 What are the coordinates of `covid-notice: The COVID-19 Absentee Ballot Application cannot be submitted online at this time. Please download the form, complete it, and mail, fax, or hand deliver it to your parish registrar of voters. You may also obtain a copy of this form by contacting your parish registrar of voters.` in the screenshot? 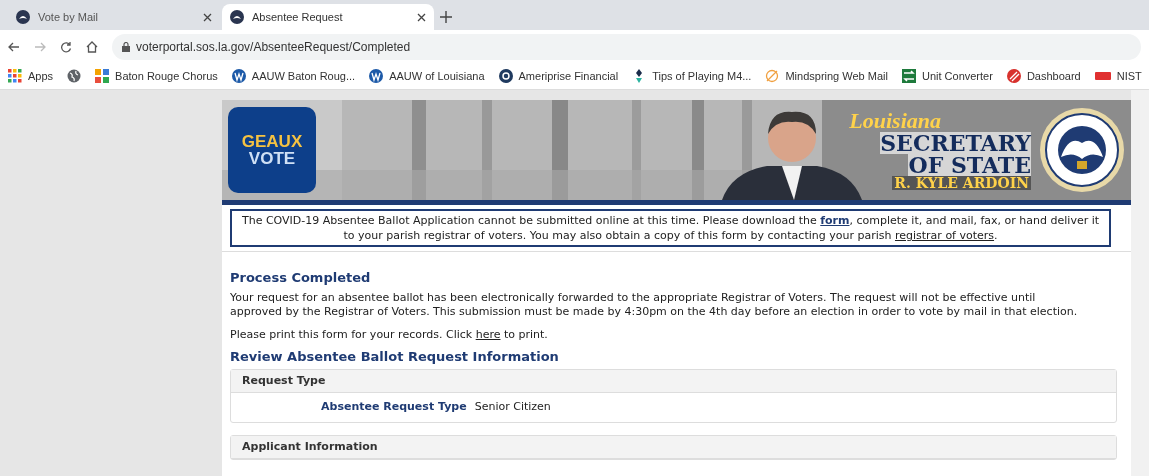 It's located at (670, 228).